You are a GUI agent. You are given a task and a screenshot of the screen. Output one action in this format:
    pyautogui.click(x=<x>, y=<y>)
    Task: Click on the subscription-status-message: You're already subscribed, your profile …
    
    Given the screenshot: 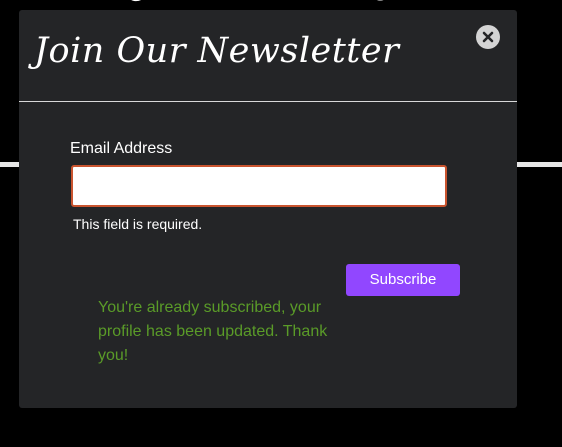 What is the action you would take?
    pyautogui.click(x=213, y=331)
    